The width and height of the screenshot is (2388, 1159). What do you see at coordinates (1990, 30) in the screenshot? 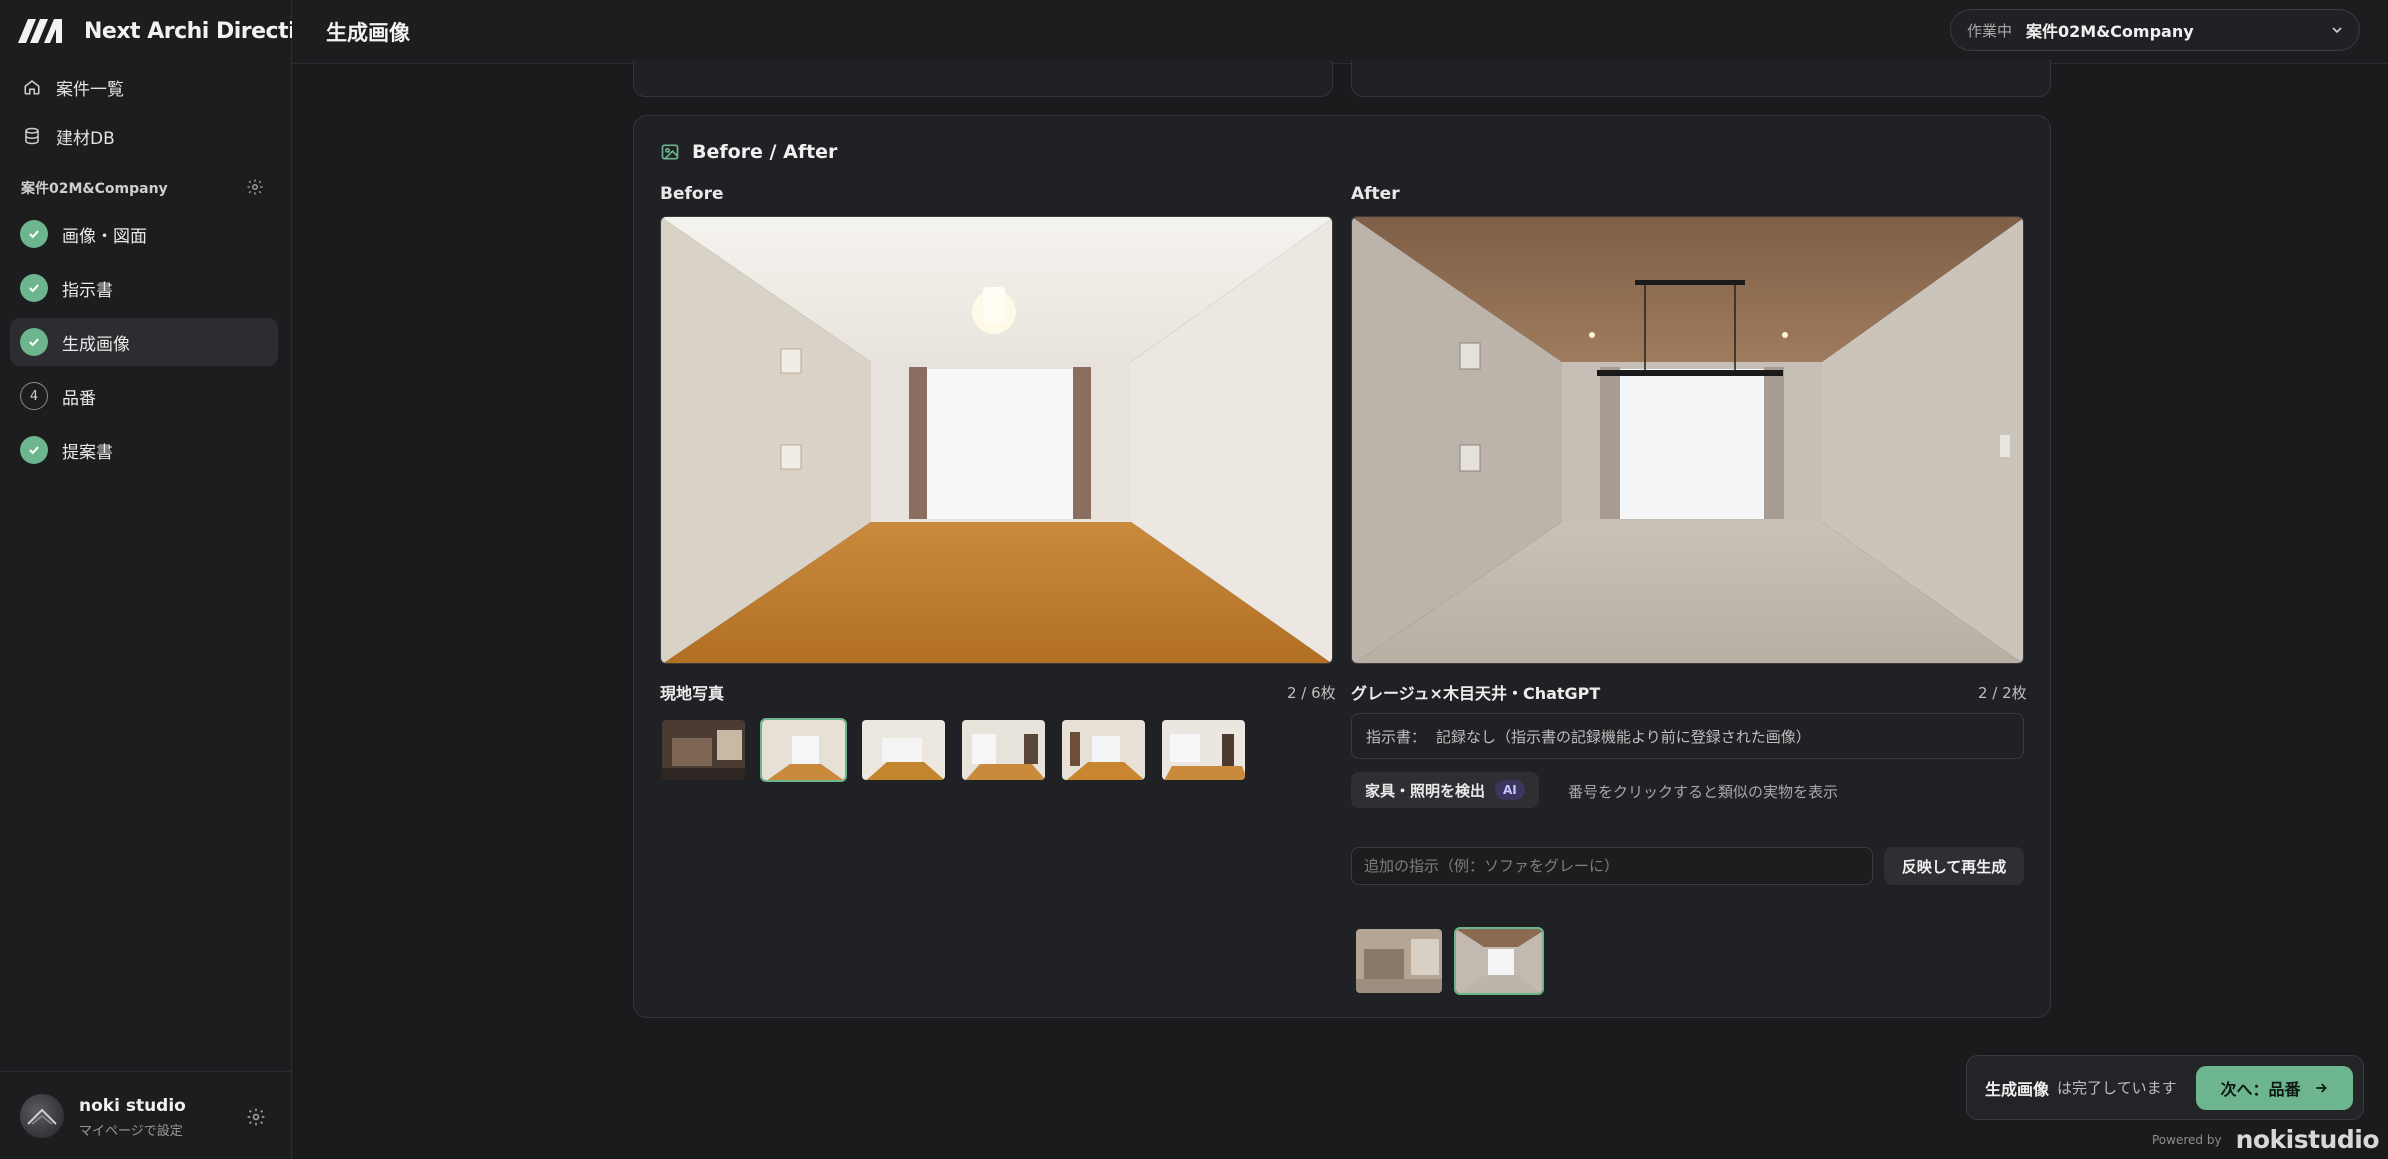
I see `workspace-label: 作業中` at bounding box center [1990, 30].